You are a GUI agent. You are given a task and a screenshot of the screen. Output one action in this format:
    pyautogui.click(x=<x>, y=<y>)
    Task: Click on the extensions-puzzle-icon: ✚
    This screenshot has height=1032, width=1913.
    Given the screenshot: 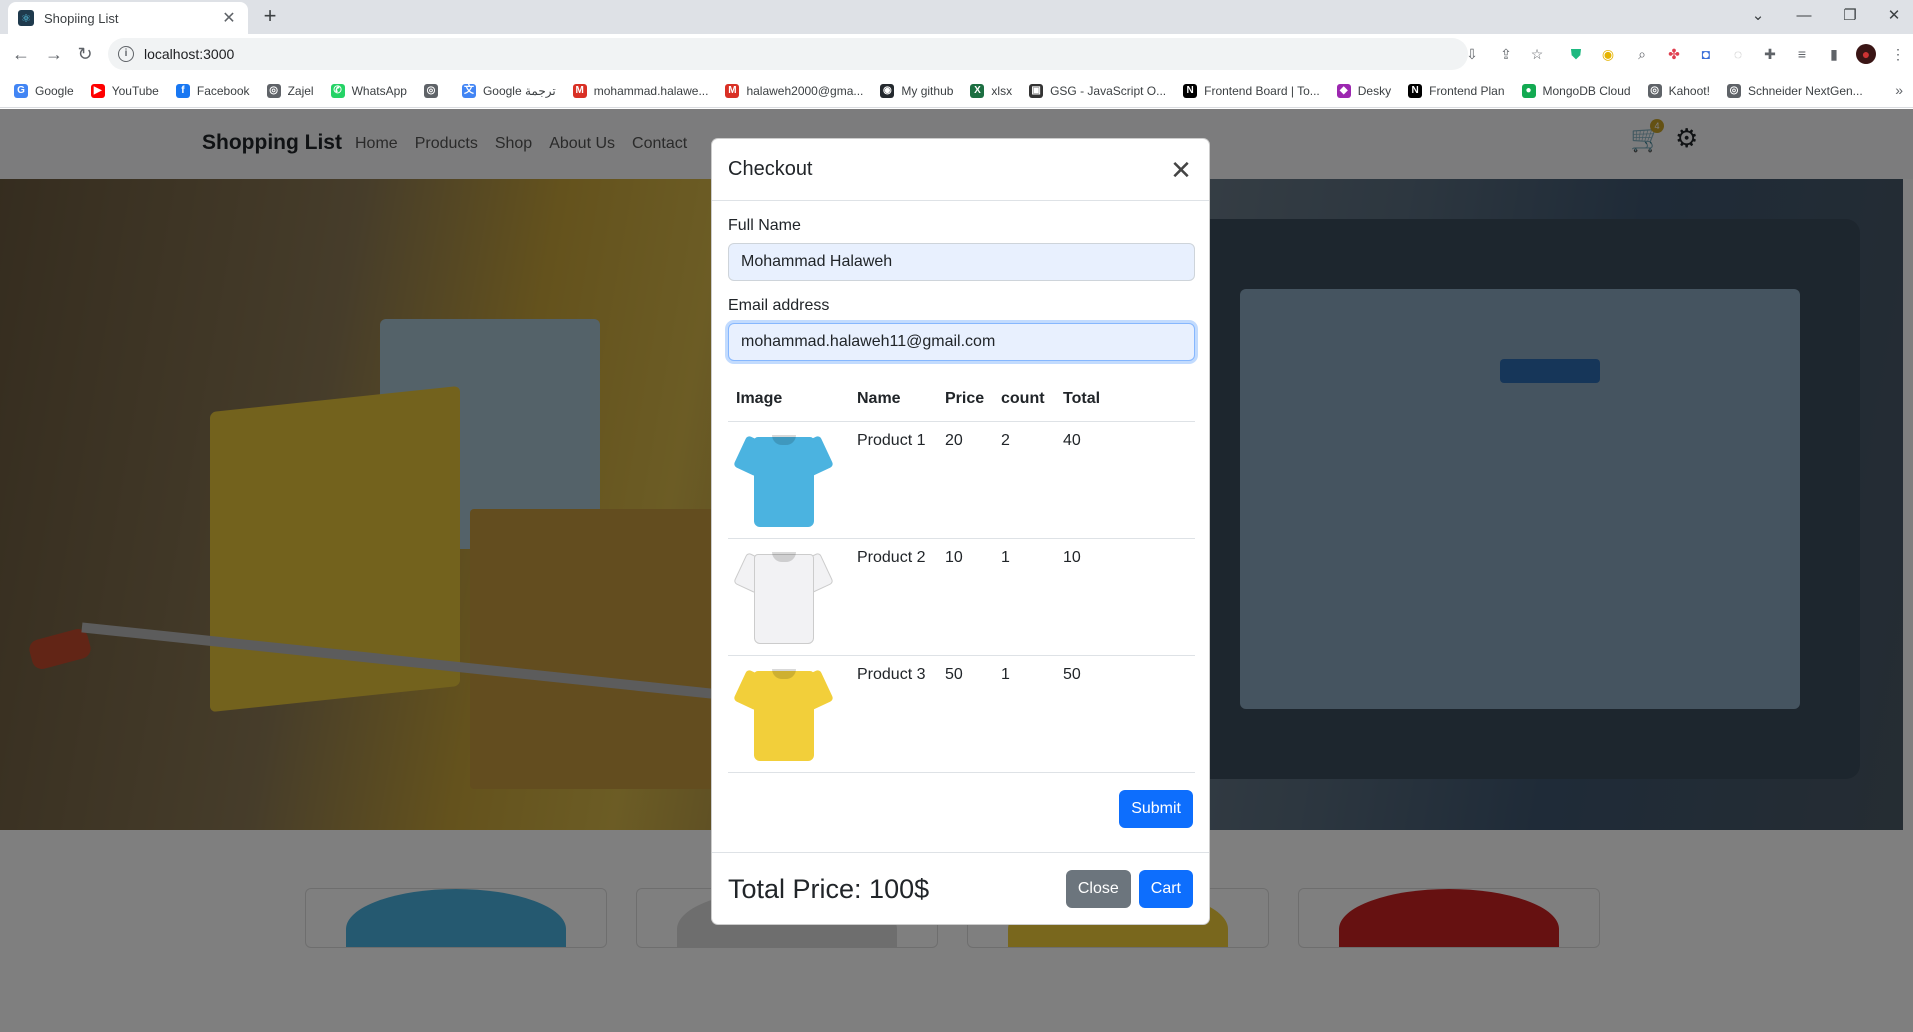 What is the action you would take?
    pyautogui.click(x=1770, y=54)
    